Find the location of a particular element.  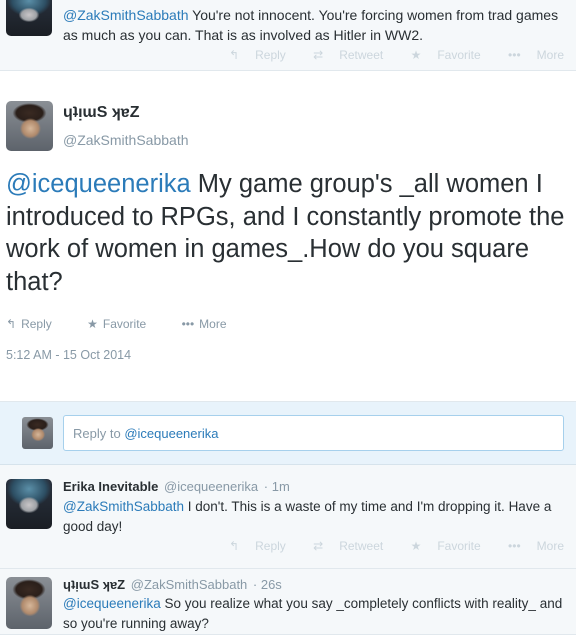

reply-composer: Reply to @icequeenerika is located at coordinates (288, 433).